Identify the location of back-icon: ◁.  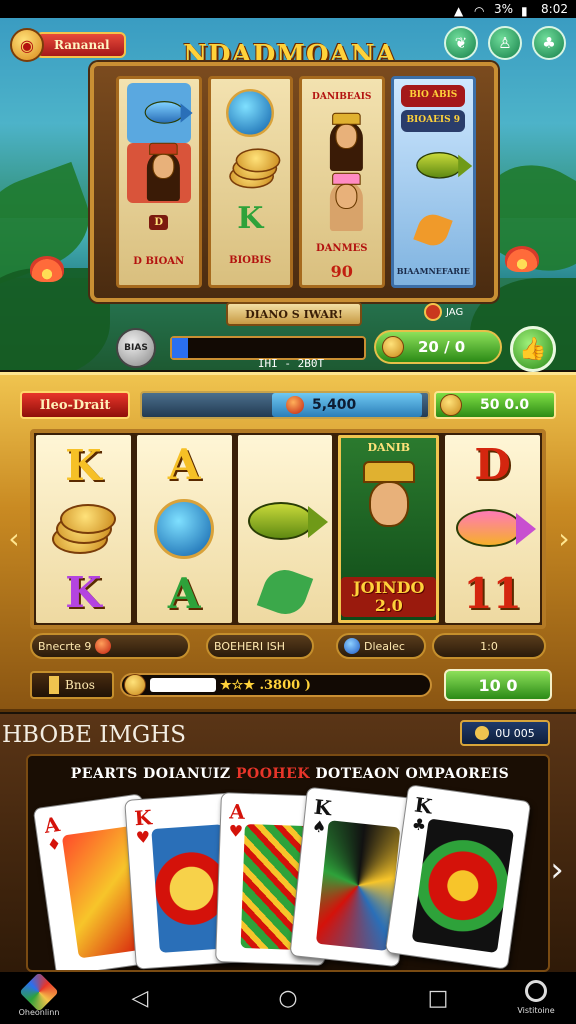
(140, 998).